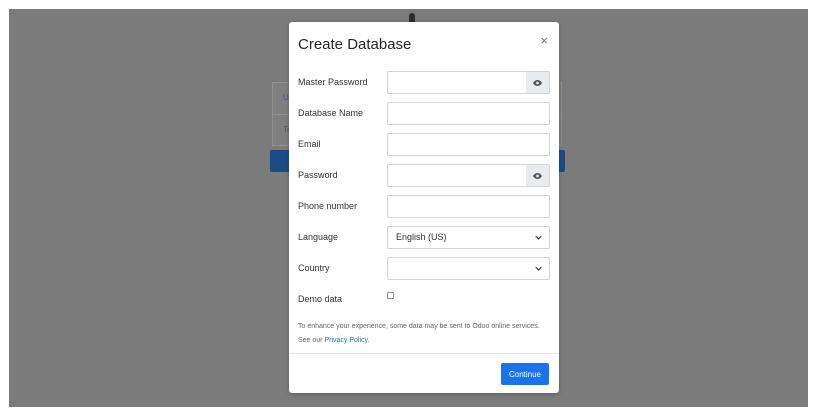 The height and width of the screenshot is (416, 817). I want to click on password-row: Password, so click(424, 176).